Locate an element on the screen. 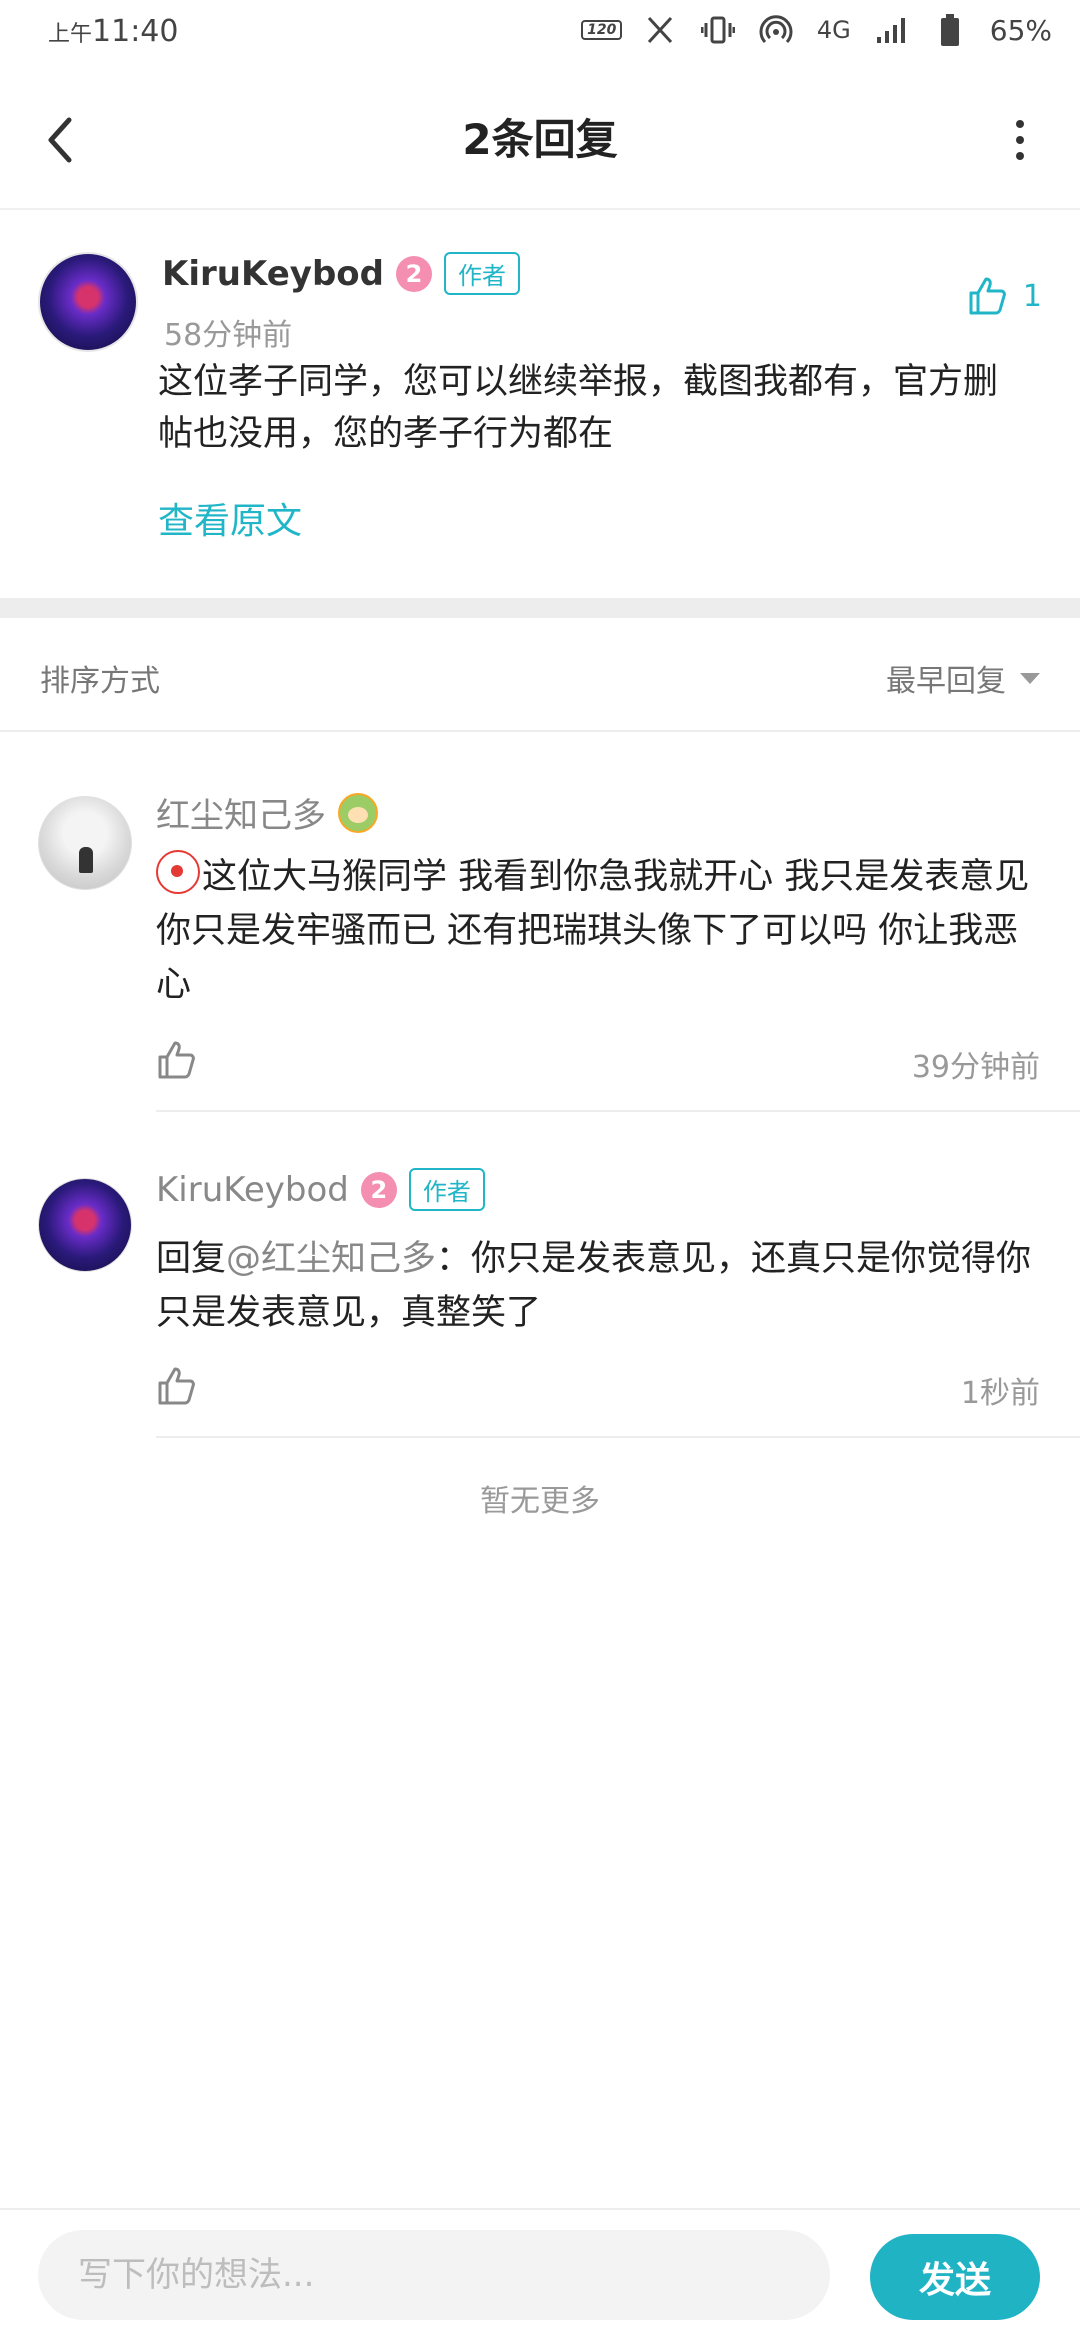 This screenshot has width=1080, height=2342. network-type-icon: 4G is located at coordinates (833, 30).